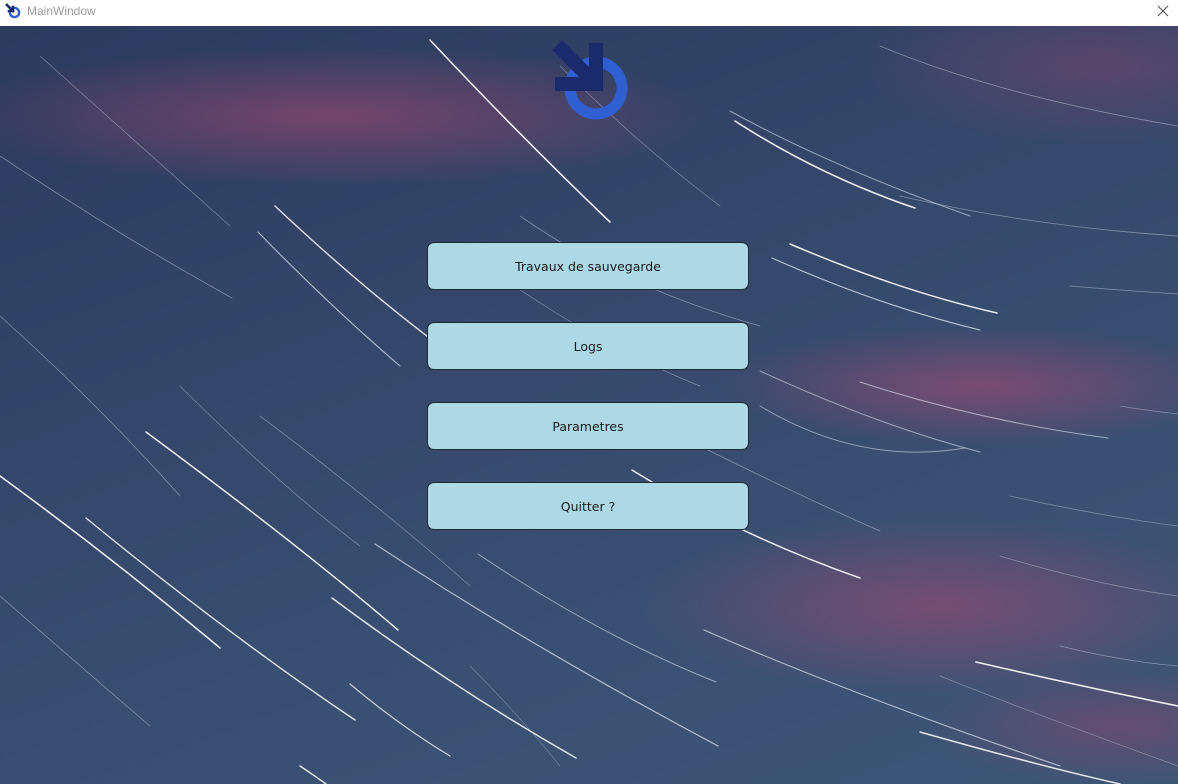 The image size is (1178, 784). I want to click on close-button, so click(1163, 11).